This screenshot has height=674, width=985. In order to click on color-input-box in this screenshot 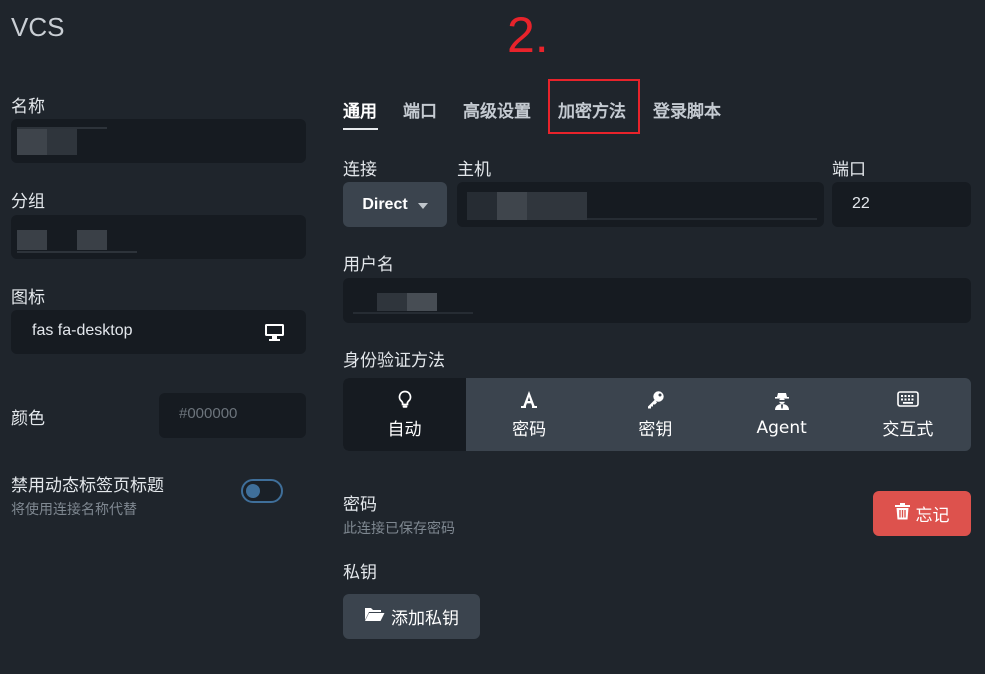, I will do `click(232, 415)`.